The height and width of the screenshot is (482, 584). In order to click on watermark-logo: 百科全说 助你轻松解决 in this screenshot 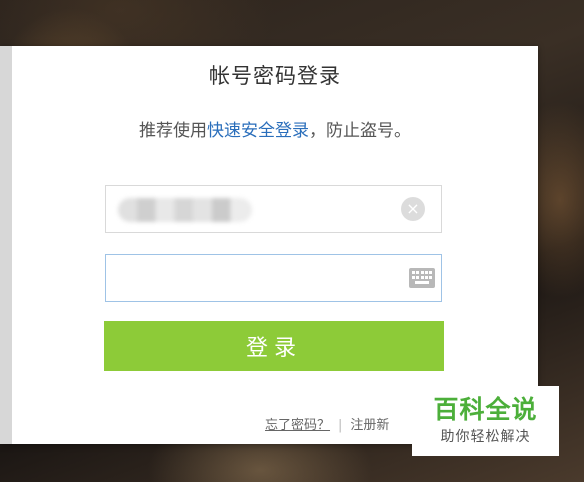, I will do `click(485, 421)`.